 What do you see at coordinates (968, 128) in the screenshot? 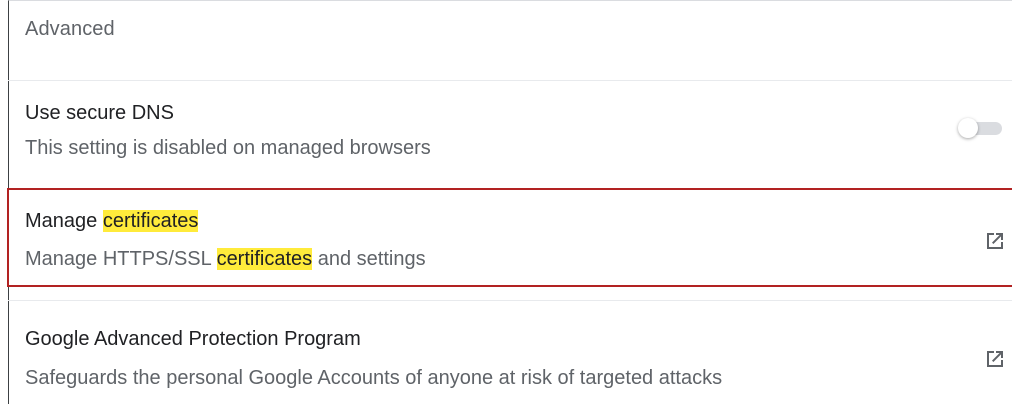
I see `toggle-knob` at bounding box center [968, 128].